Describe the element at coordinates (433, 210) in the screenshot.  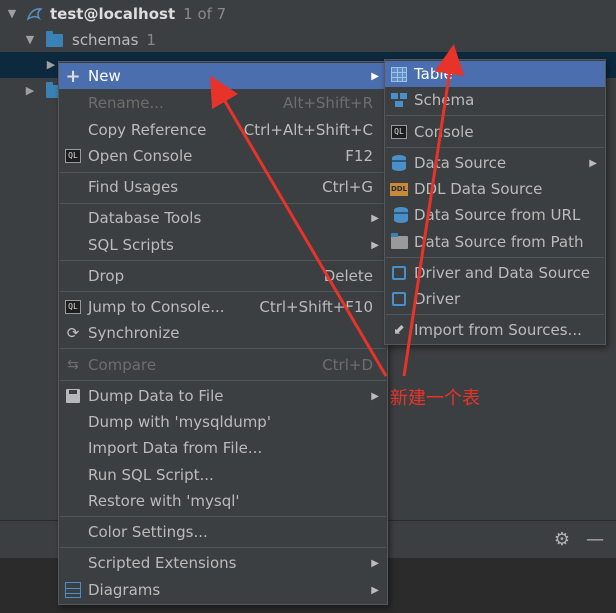
I see `annotation-arrow-to-table` at that location.